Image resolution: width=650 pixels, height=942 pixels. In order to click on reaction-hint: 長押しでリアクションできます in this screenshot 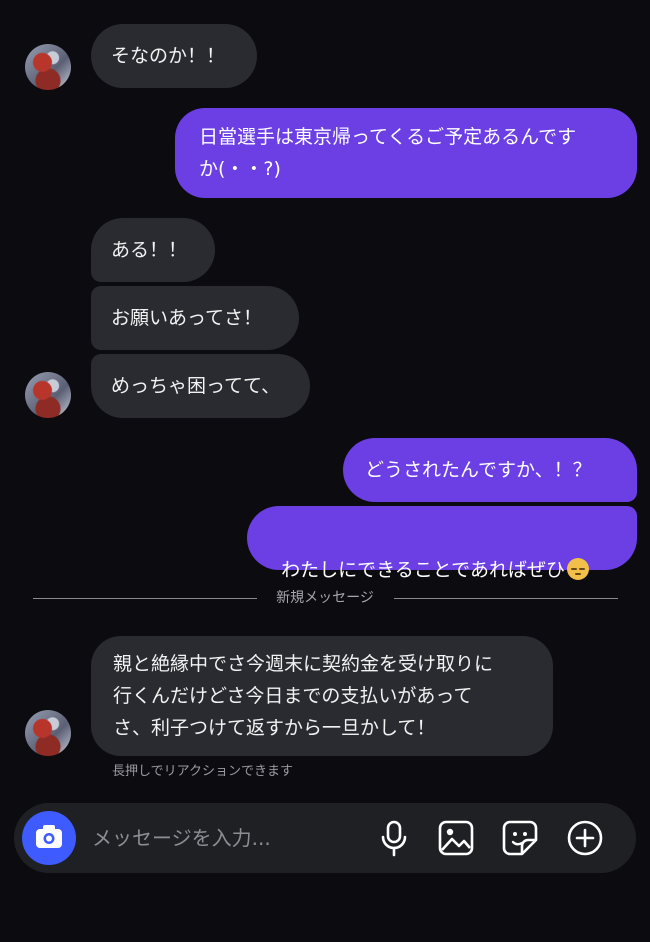, I will do `click(202, 771)`.